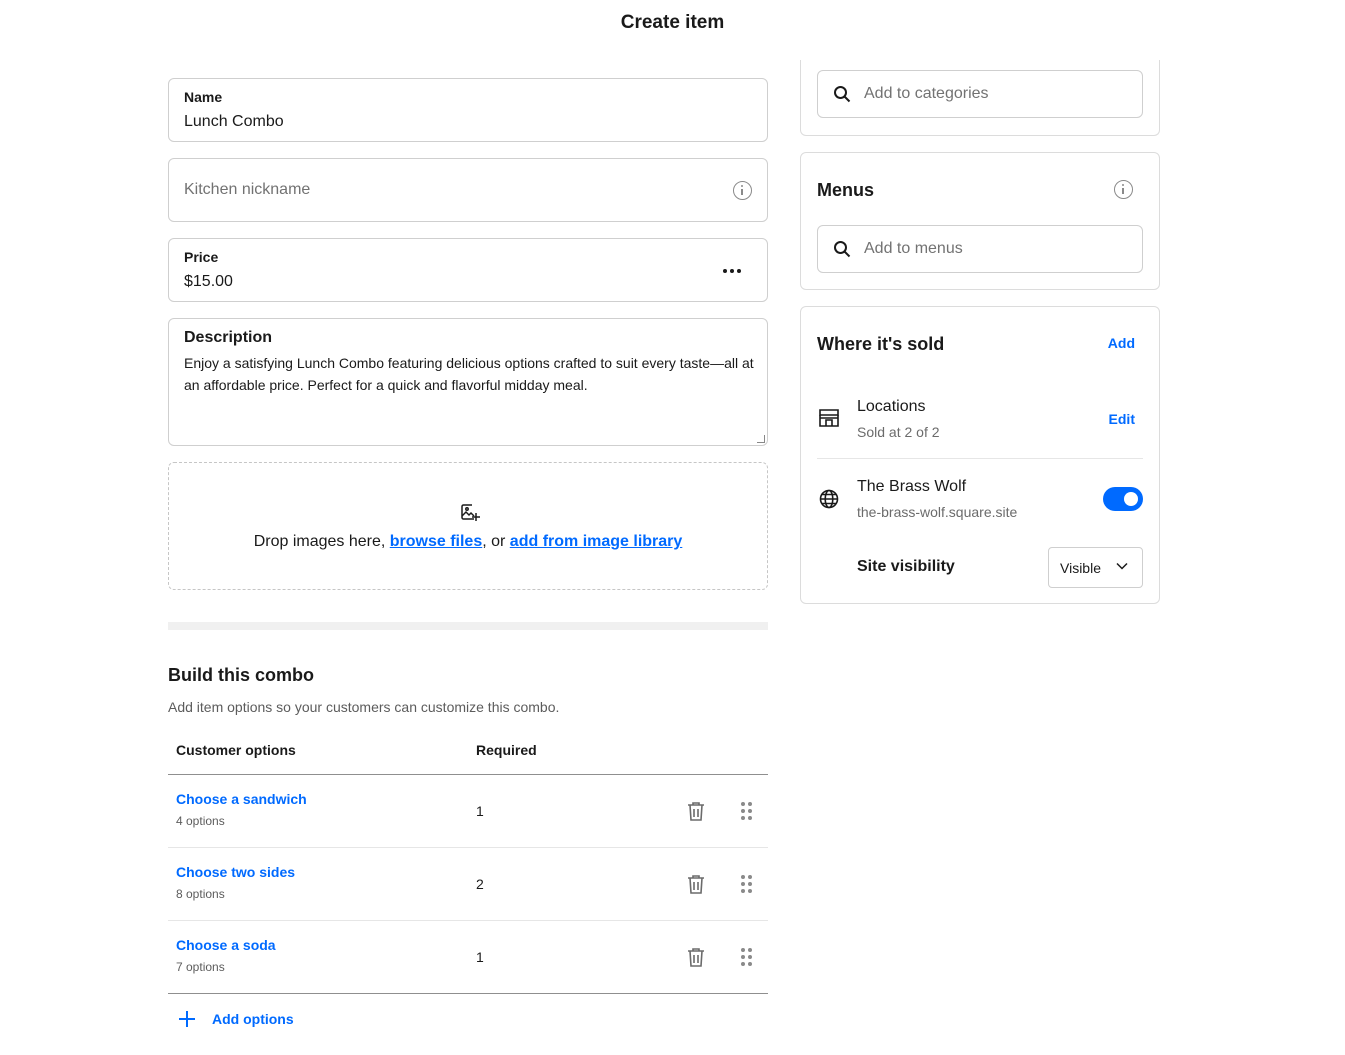 The width and height of the screenshot is (1345, 1055). What do you see at coordinates (226, 945) in the screenshot?
I see `option-name-link: Choose a soda` at bounding box center [226, 945].